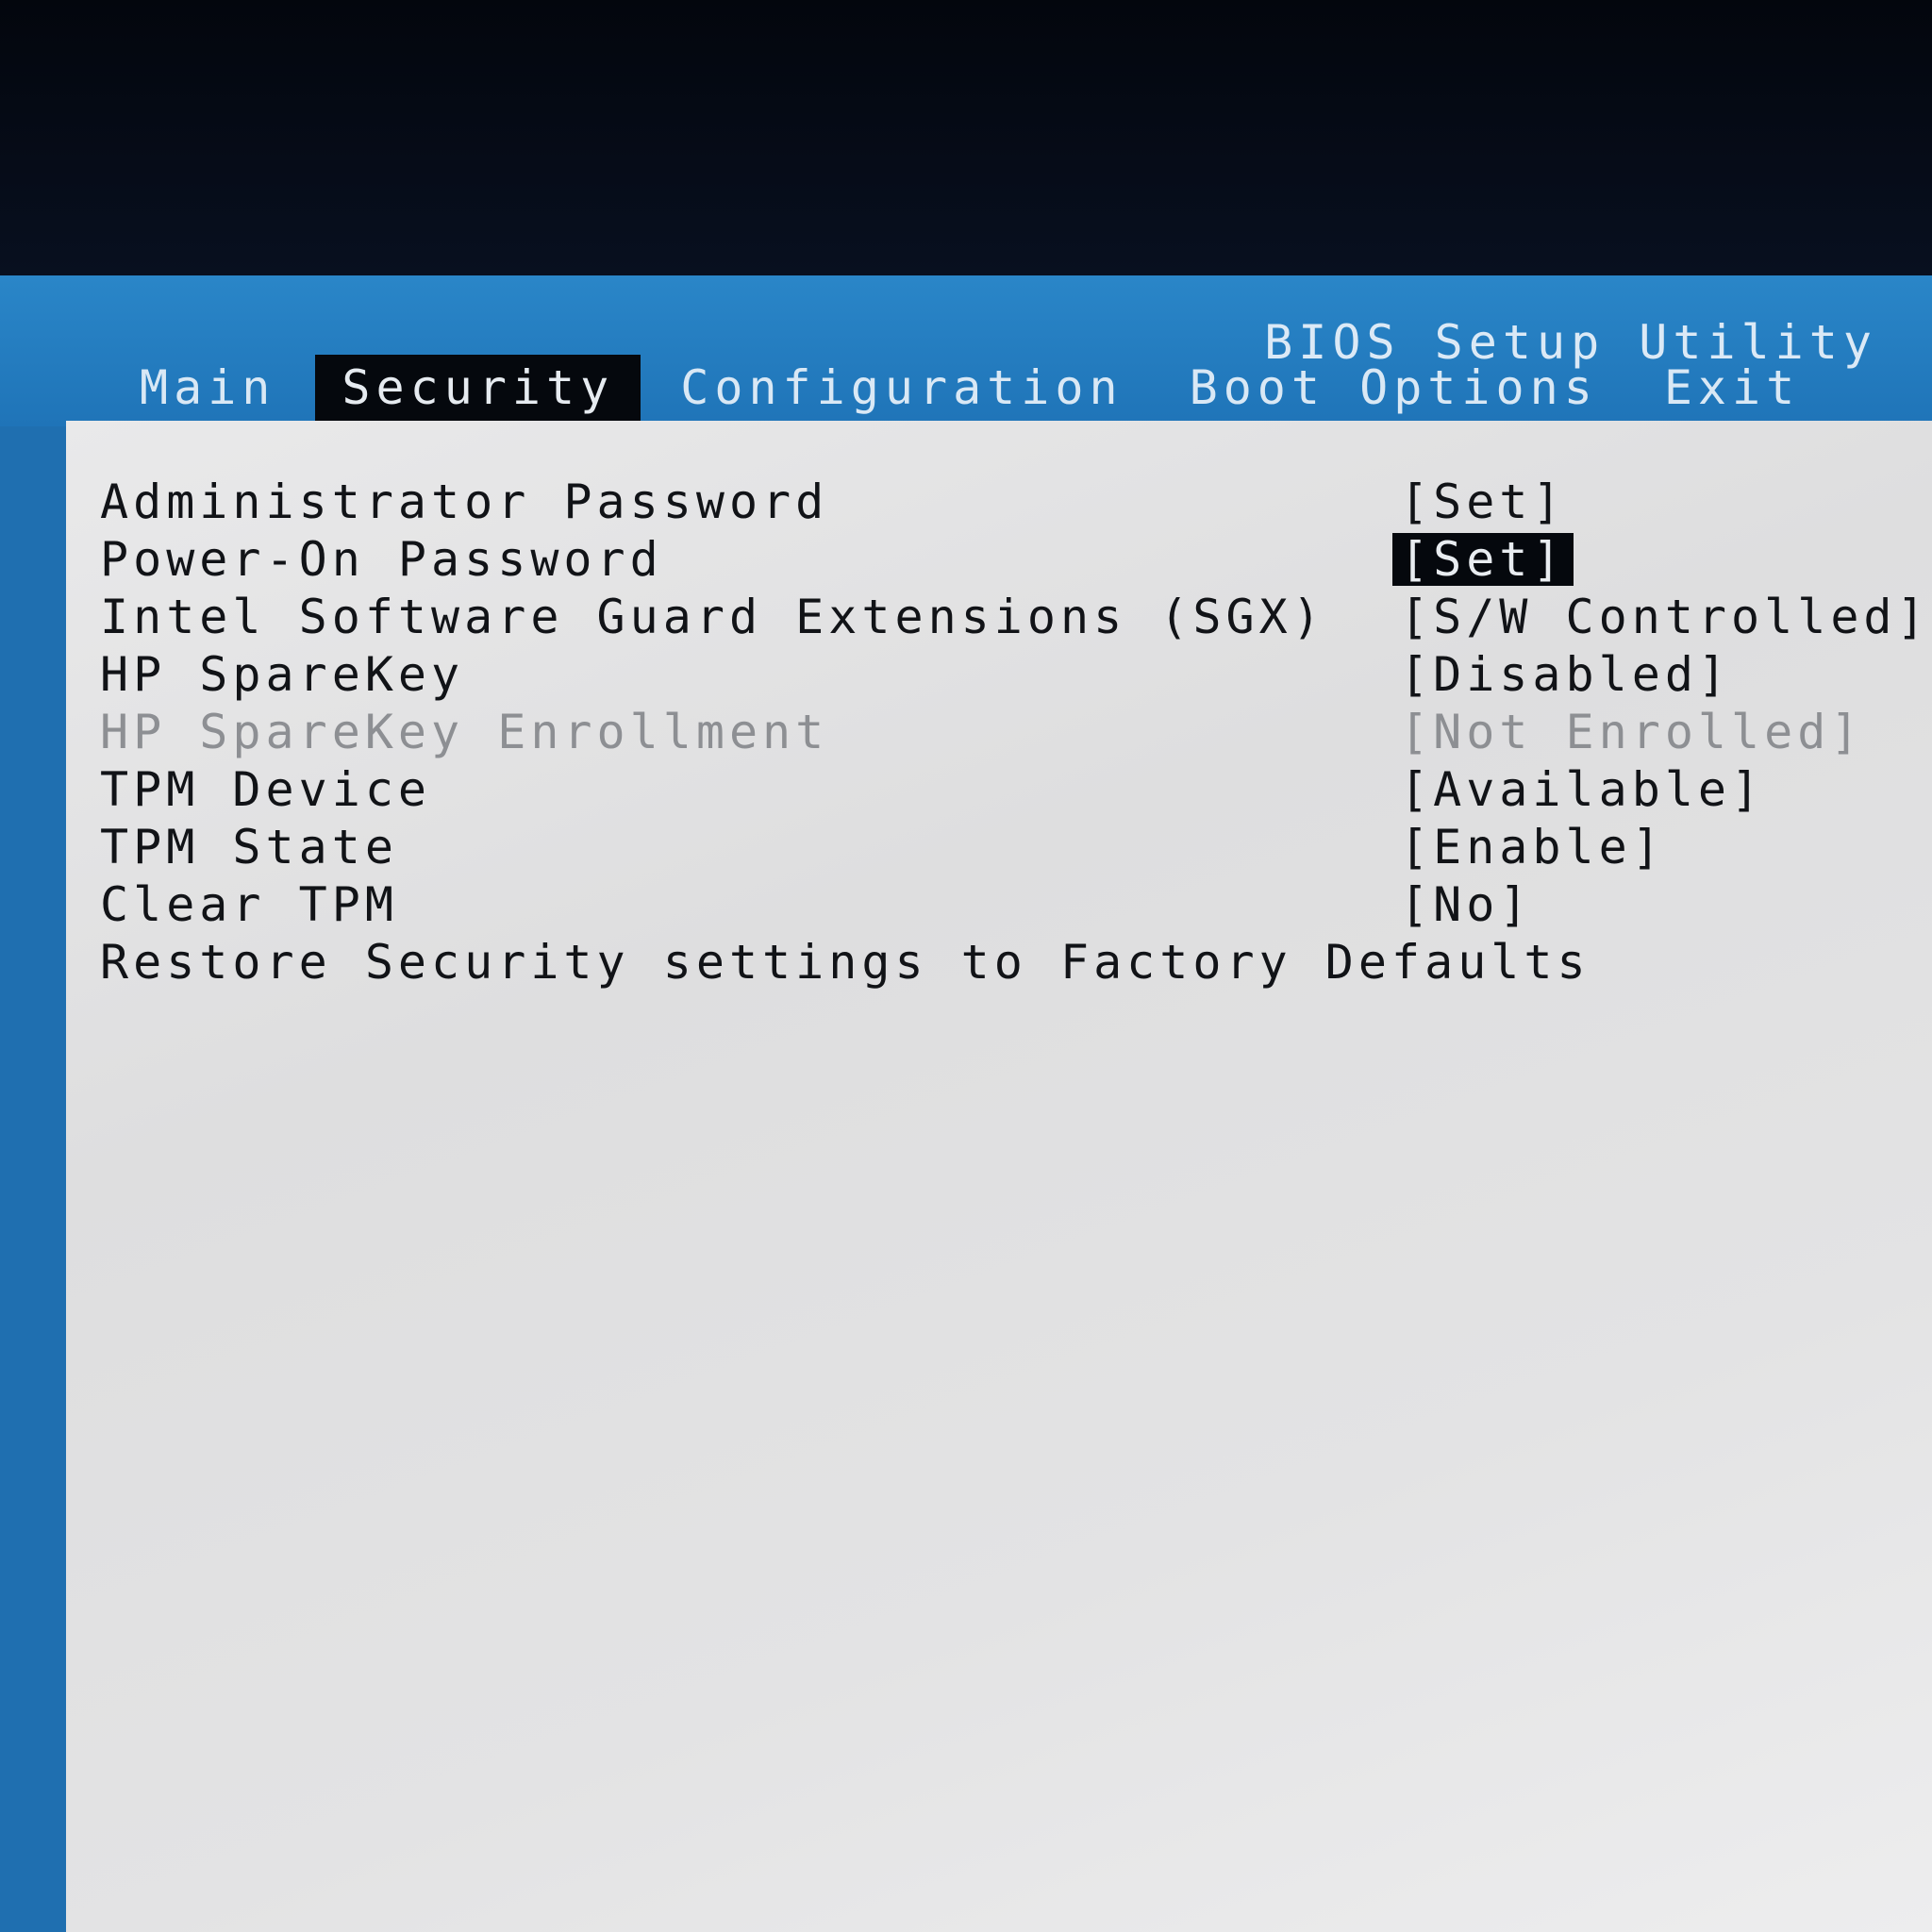 This screenshot has width=1932, height=1932. I want to click on setting-power-on-password: Power-On Password [Set], so click(996, 560).